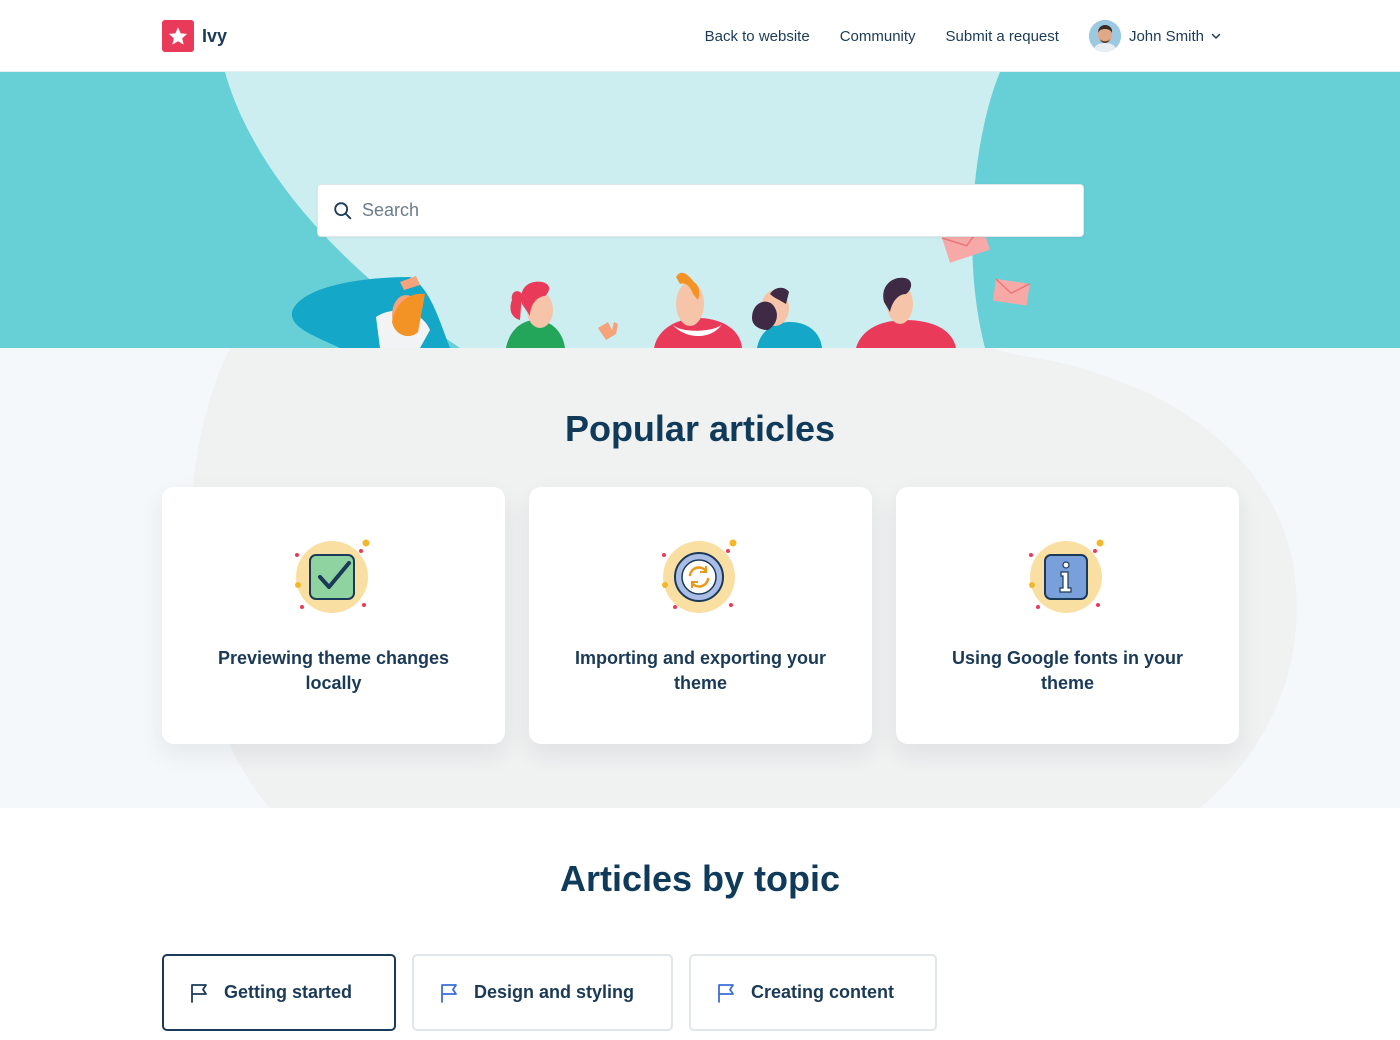  I want to click on articles-by-topic-title: Articles by topic, so click(700, 878).